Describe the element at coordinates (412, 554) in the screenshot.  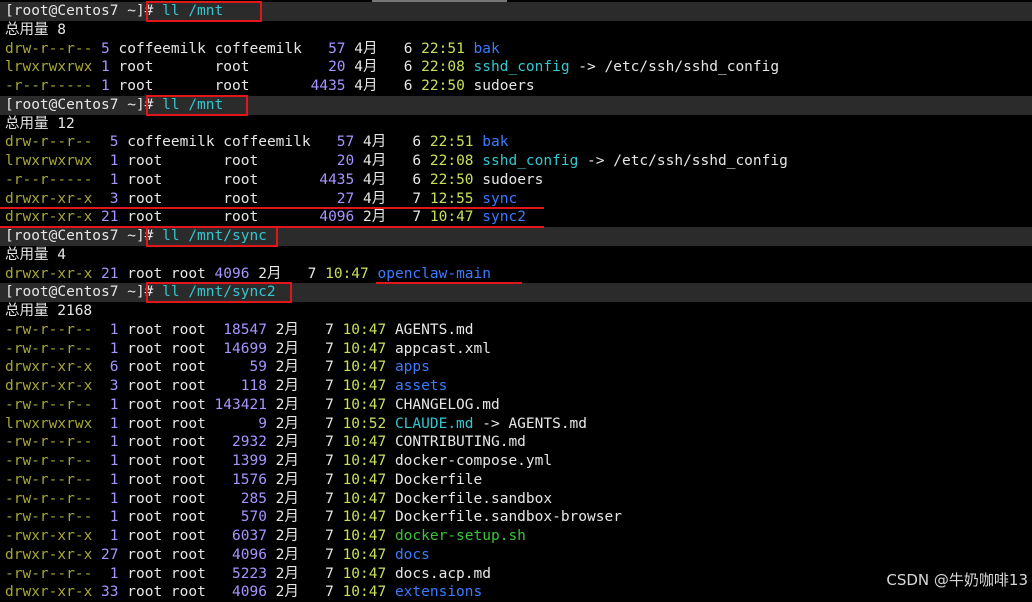
I see `file-name: docs` at that location.